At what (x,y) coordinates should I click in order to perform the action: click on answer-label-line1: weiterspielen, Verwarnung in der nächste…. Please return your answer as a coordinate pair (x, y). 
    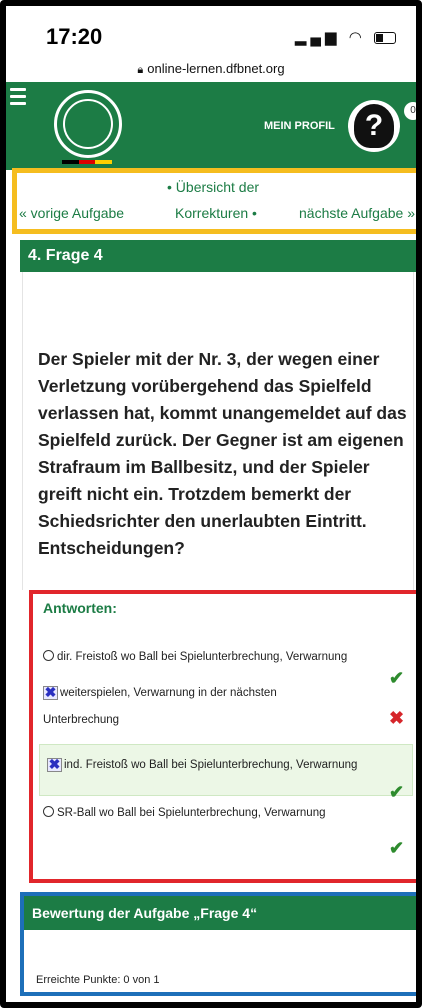
    Looking at the image, I should click on (168, 693).